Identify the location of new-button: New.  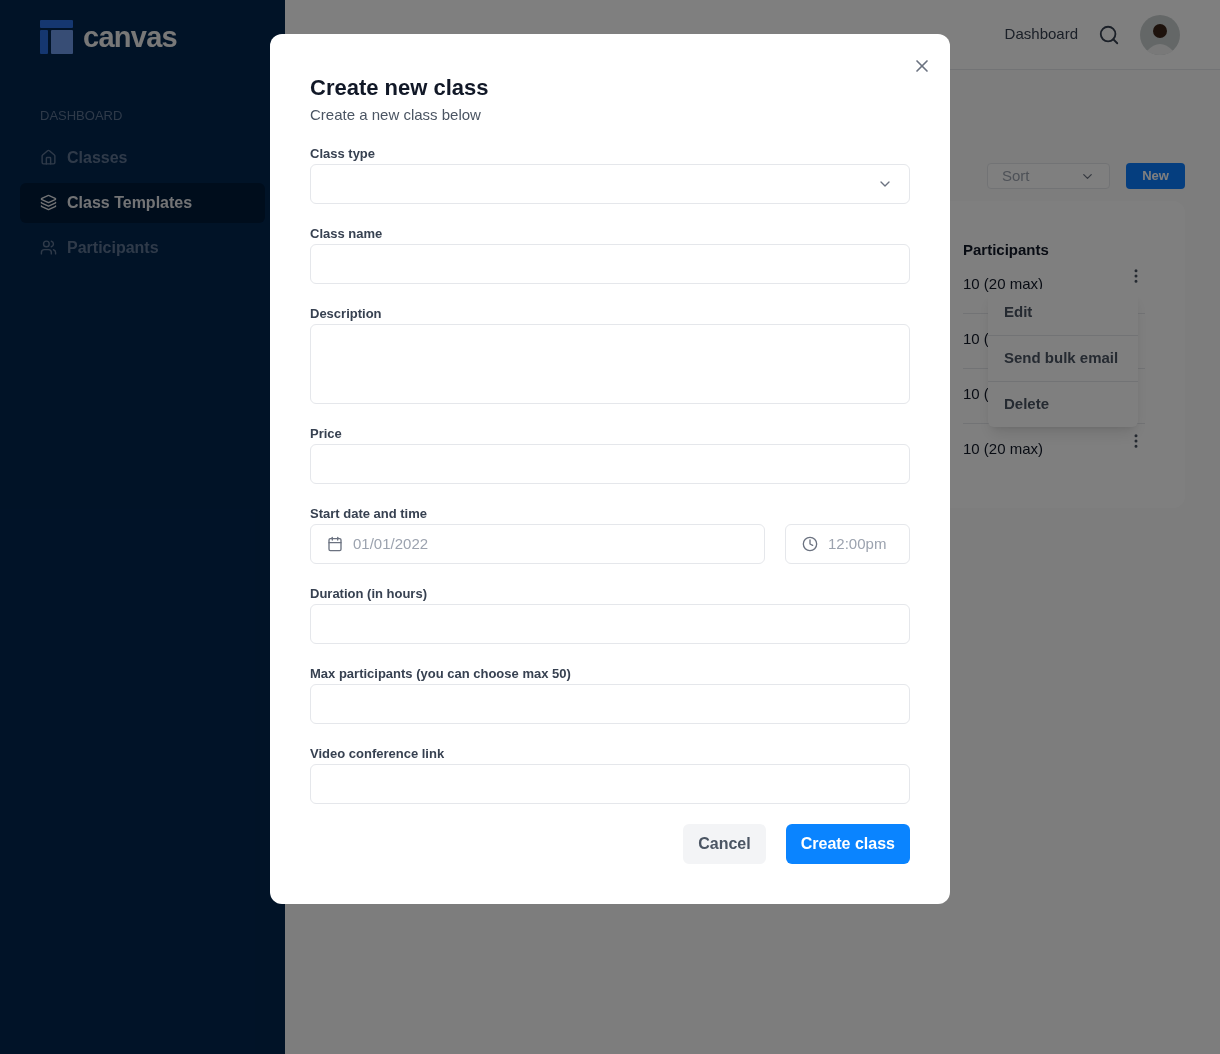
(1155, 176).